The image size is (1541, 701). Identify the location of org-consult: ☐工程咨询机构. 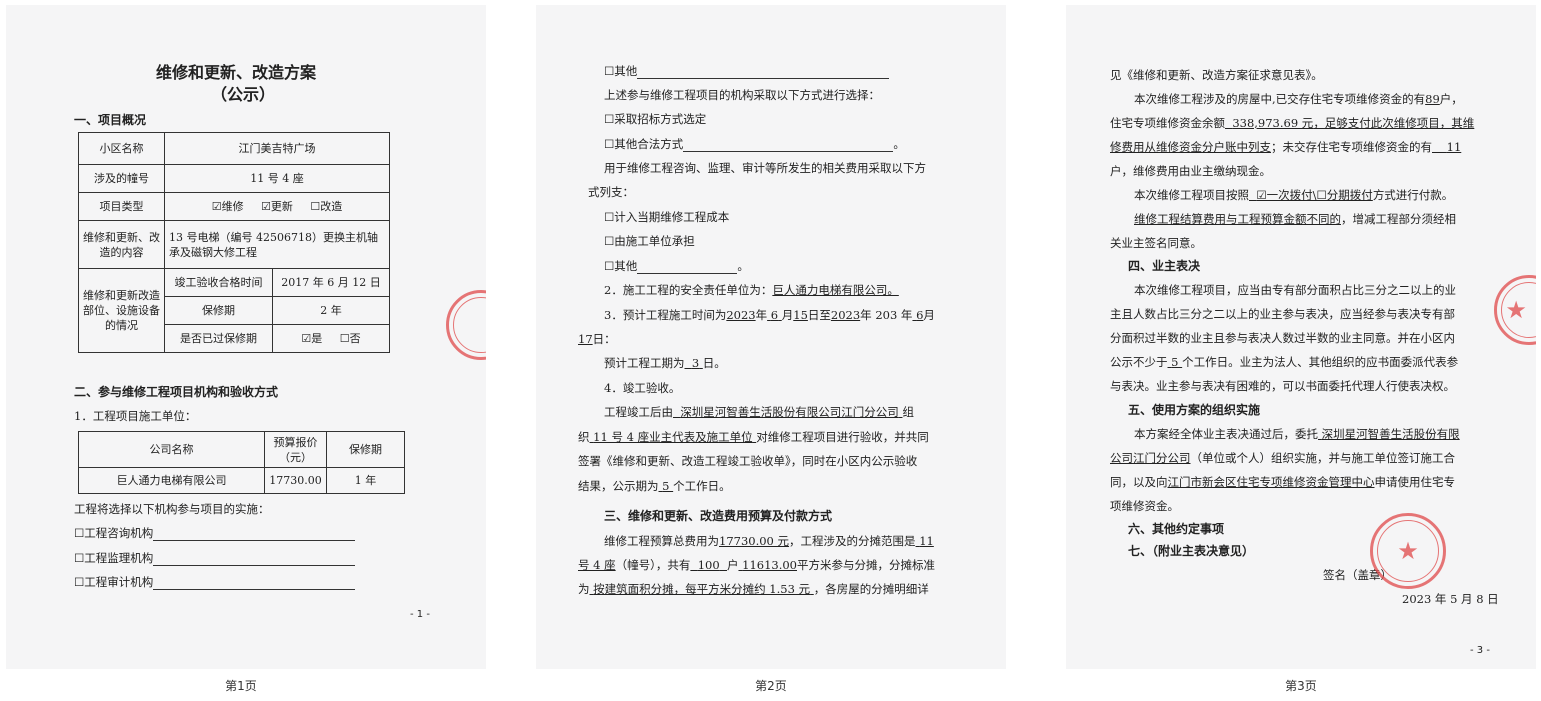
(215, 533).